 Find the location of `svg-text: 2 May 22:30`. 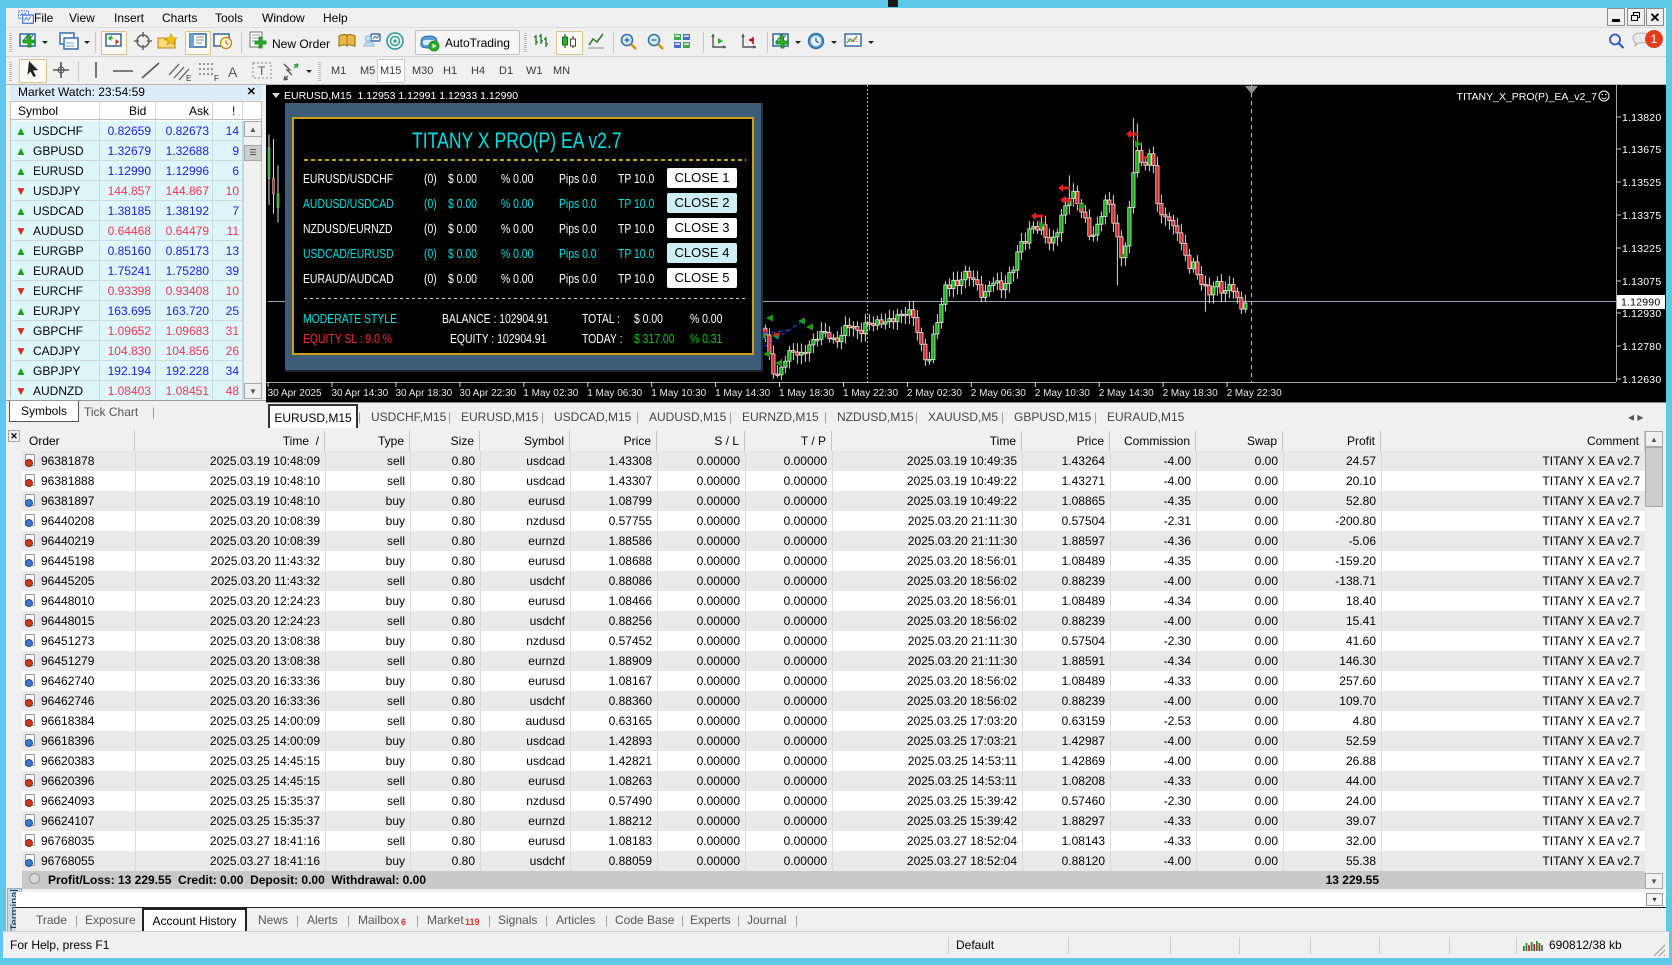

svg-text: 2 May 22:30 is located at coordinates (1254, 393).